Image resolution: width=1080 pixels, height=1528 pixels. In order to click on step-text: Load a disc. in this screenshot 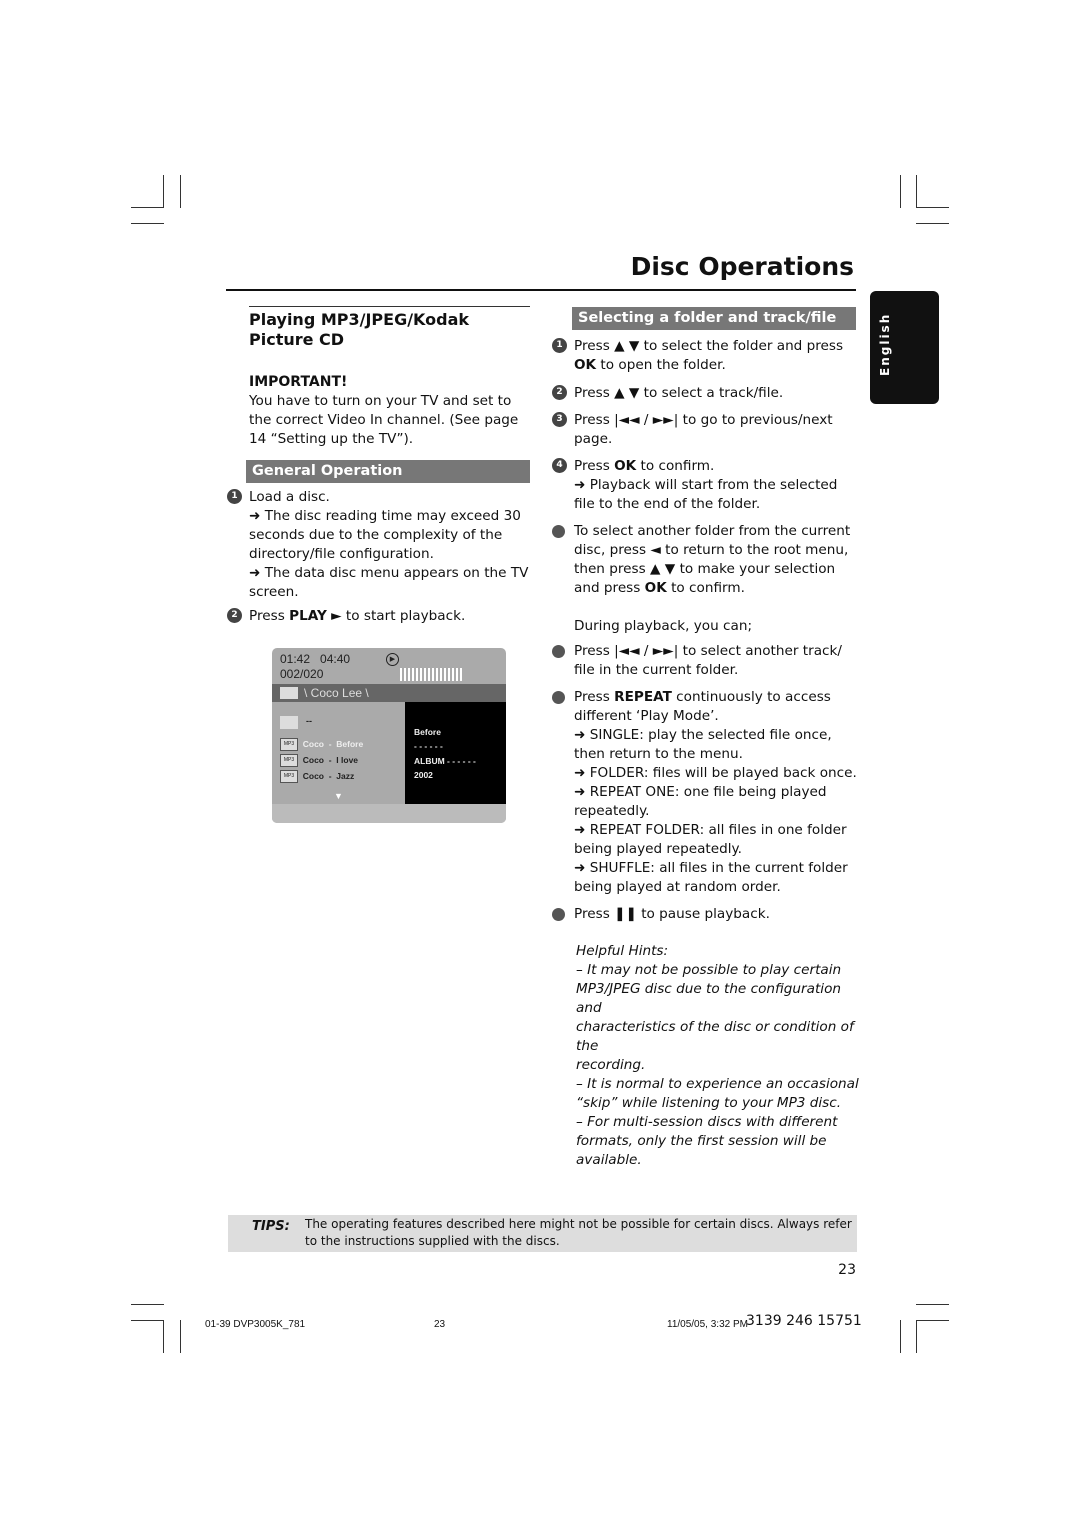, I will do `click(289, 497)`.